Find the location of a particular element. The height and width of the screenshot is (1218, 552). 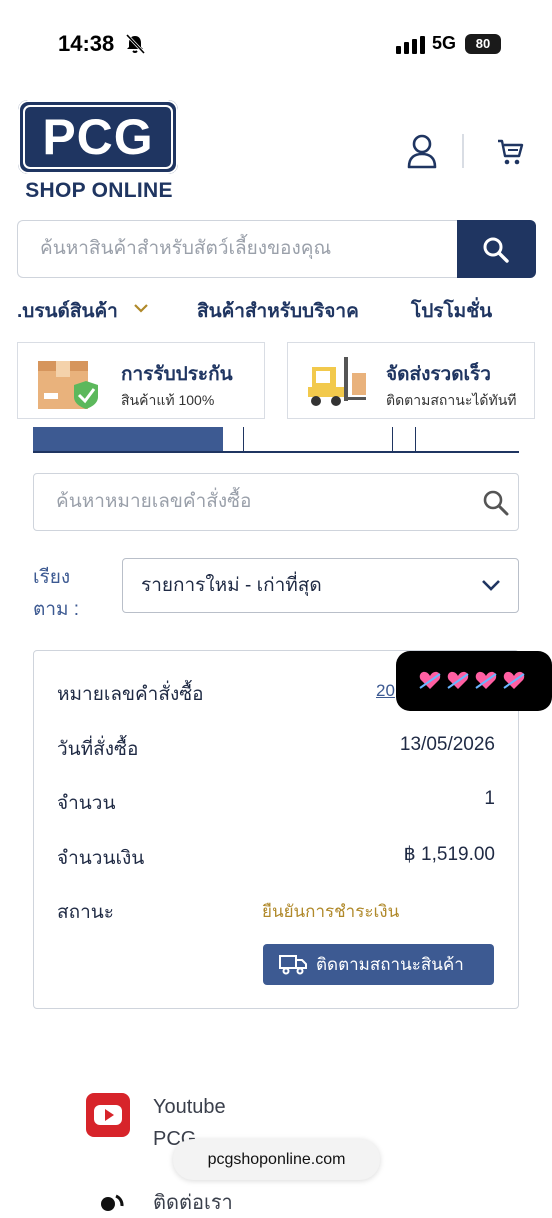

brand-logo: PCG is located at coordinates (98, 137).